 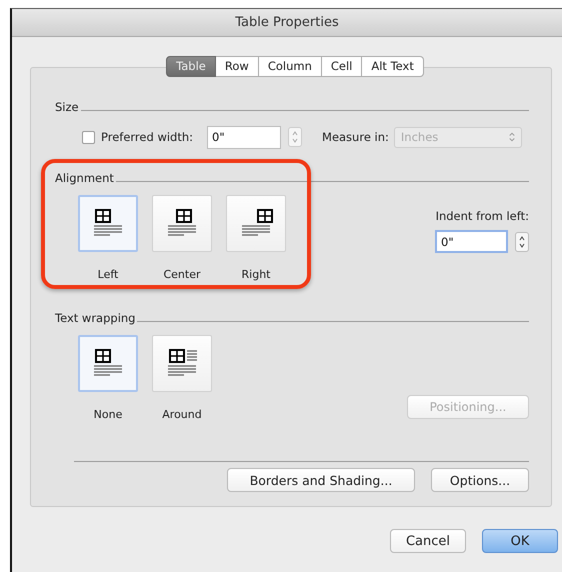 I want to click on window-title: Table Properties, so click(x=287, y=22).